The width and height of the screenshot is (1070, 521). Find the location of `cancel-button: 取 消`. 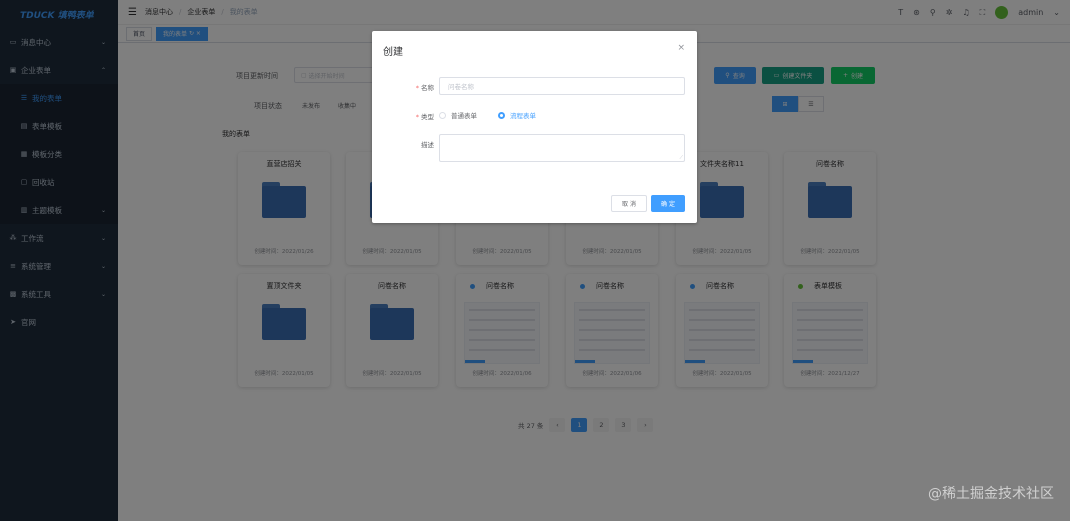

cancel-button: 取 消 is located at coordinates (629, 203).